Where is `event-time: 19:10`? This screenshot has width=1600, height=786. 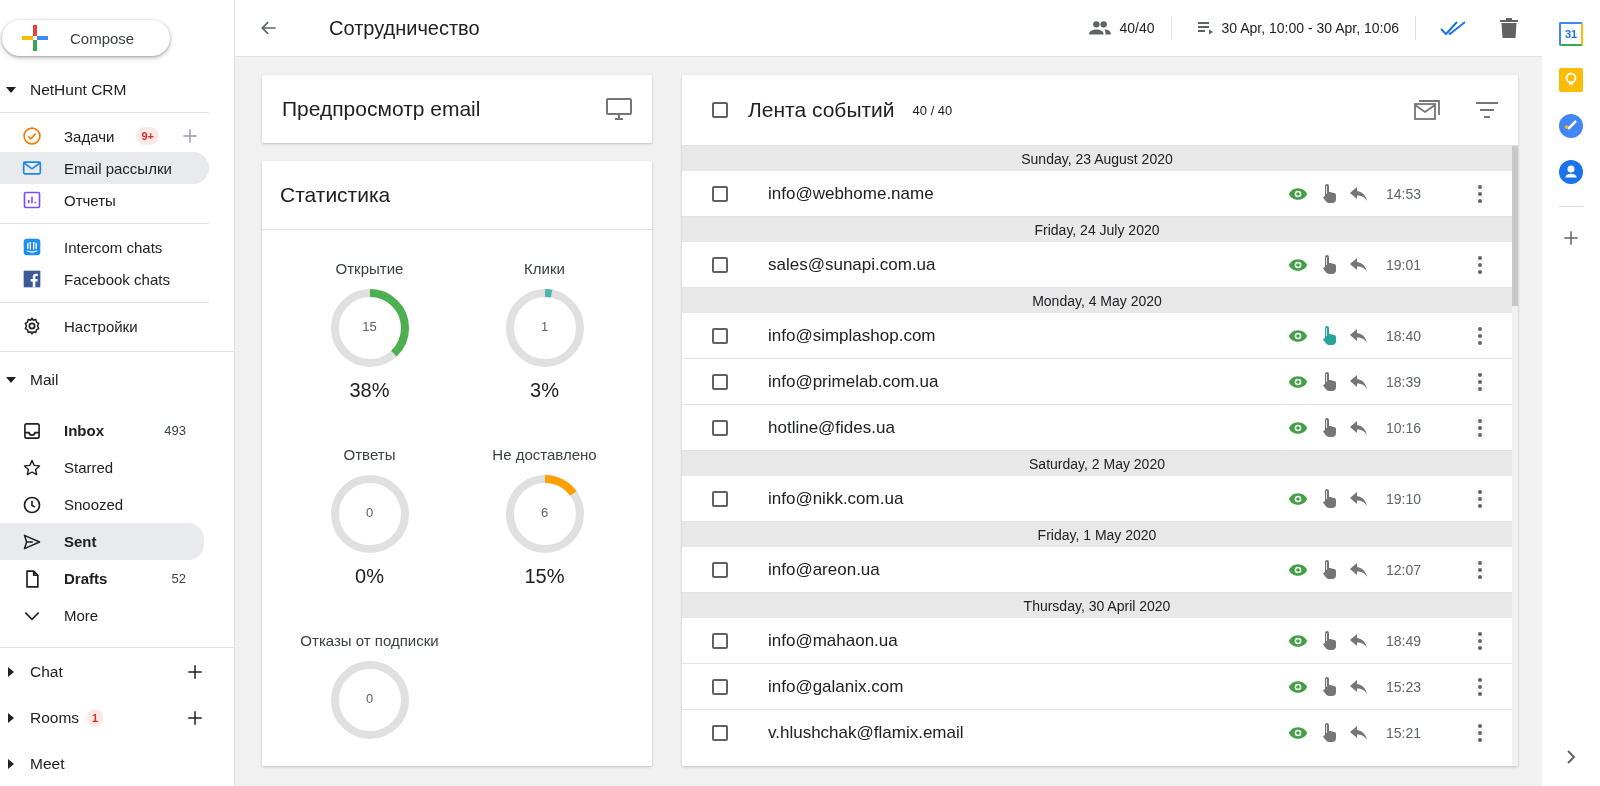
event-time: 19:10 is located at coordinates (1404, 498).